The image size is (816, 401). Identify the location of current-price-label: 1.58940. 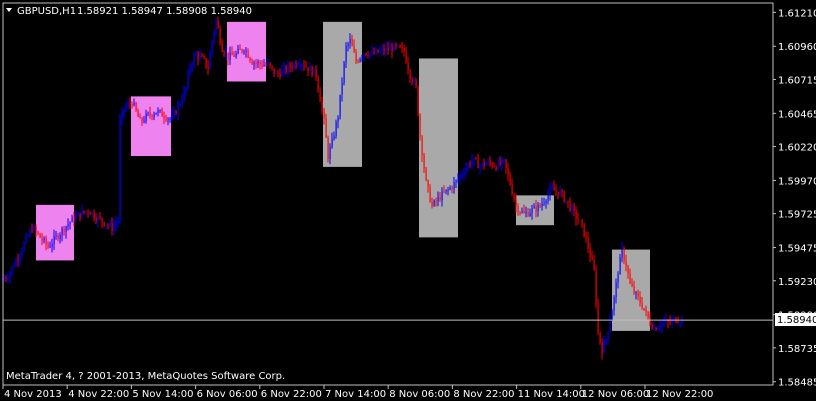
(796, 320).